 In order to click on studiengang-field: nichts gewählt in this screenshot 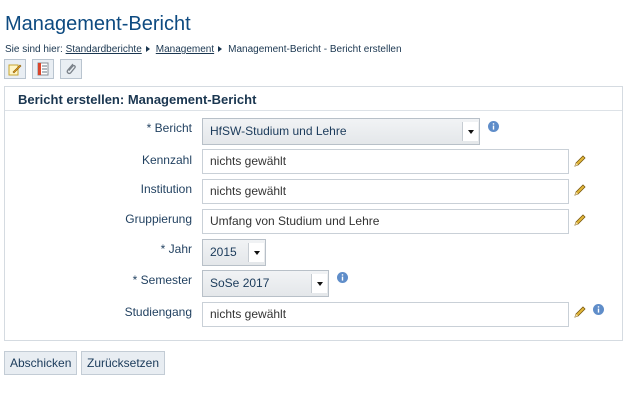, I will do `click(385, 314)`.